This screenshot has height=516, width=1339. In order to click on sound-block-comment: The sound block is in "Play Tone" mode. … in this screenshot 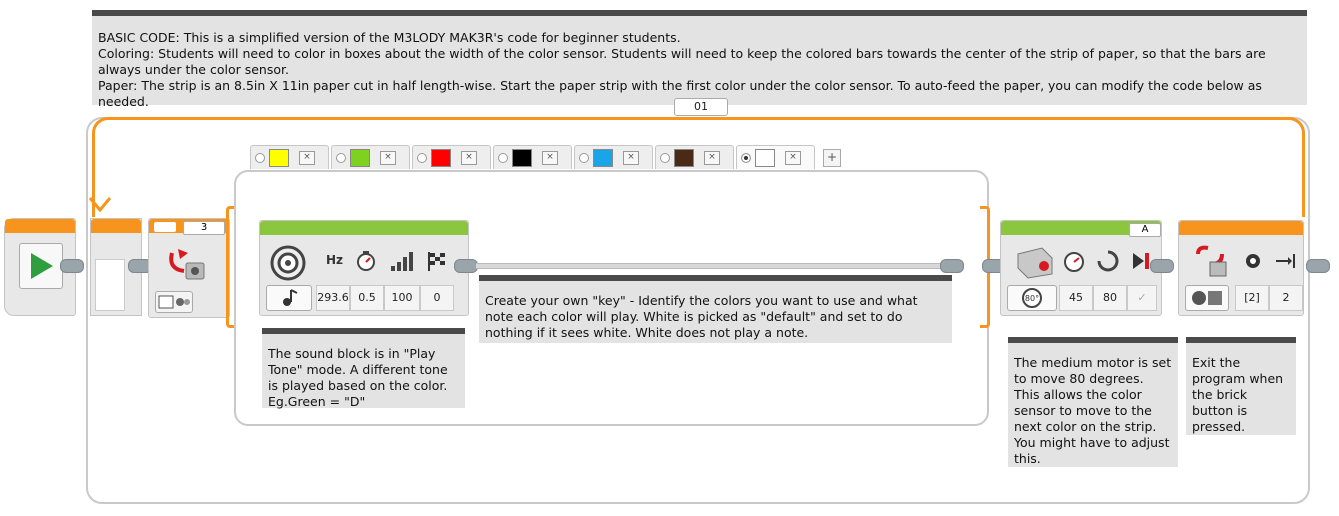, I will do `click(363, 368)`.